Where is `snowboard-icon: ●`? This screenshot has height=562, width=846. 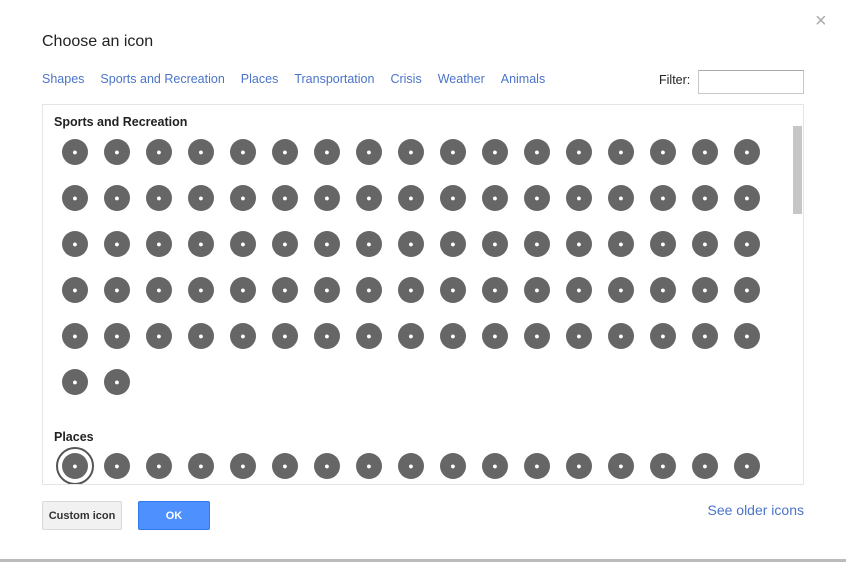
snowboard-icon: ● is located at coordinates (285, 244).